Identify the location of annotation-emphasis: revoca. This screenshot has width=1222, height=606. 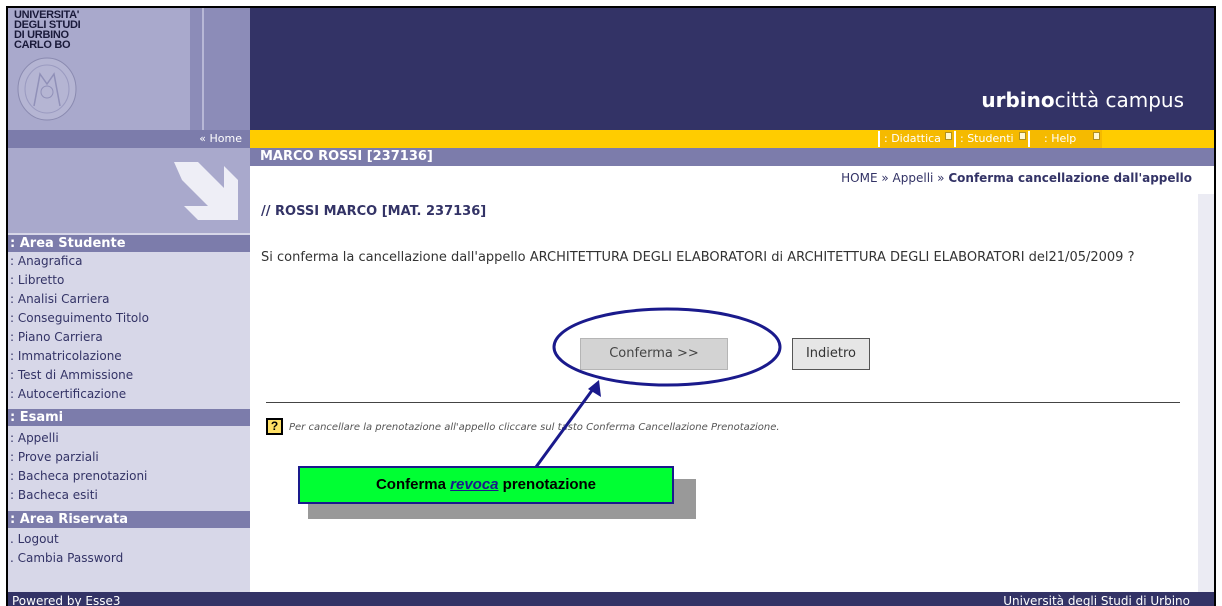
(474, 484).